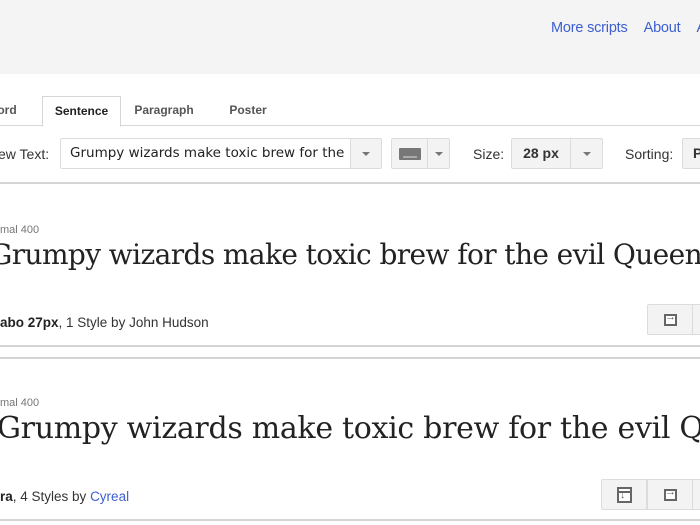 Image resolution: width=700 pixels, height=525 pixels. Describe the element at coordinates (649, 154) in the screenshot. I see `sorting-label: Sorting:` at that location.